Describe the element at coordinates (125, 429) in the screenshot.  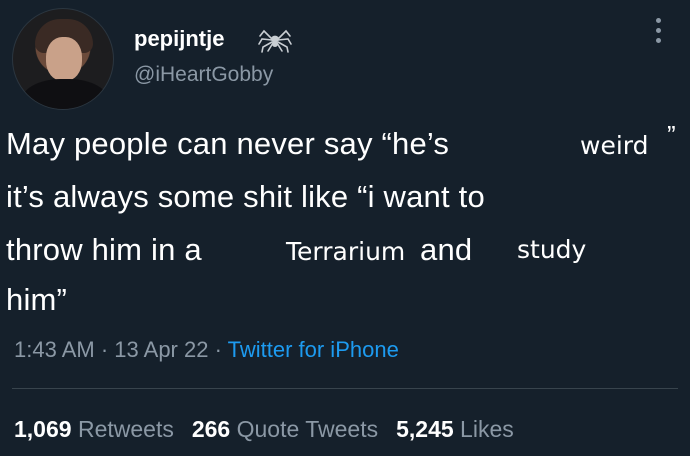
I see `retweets-label: Retweets` at that location.